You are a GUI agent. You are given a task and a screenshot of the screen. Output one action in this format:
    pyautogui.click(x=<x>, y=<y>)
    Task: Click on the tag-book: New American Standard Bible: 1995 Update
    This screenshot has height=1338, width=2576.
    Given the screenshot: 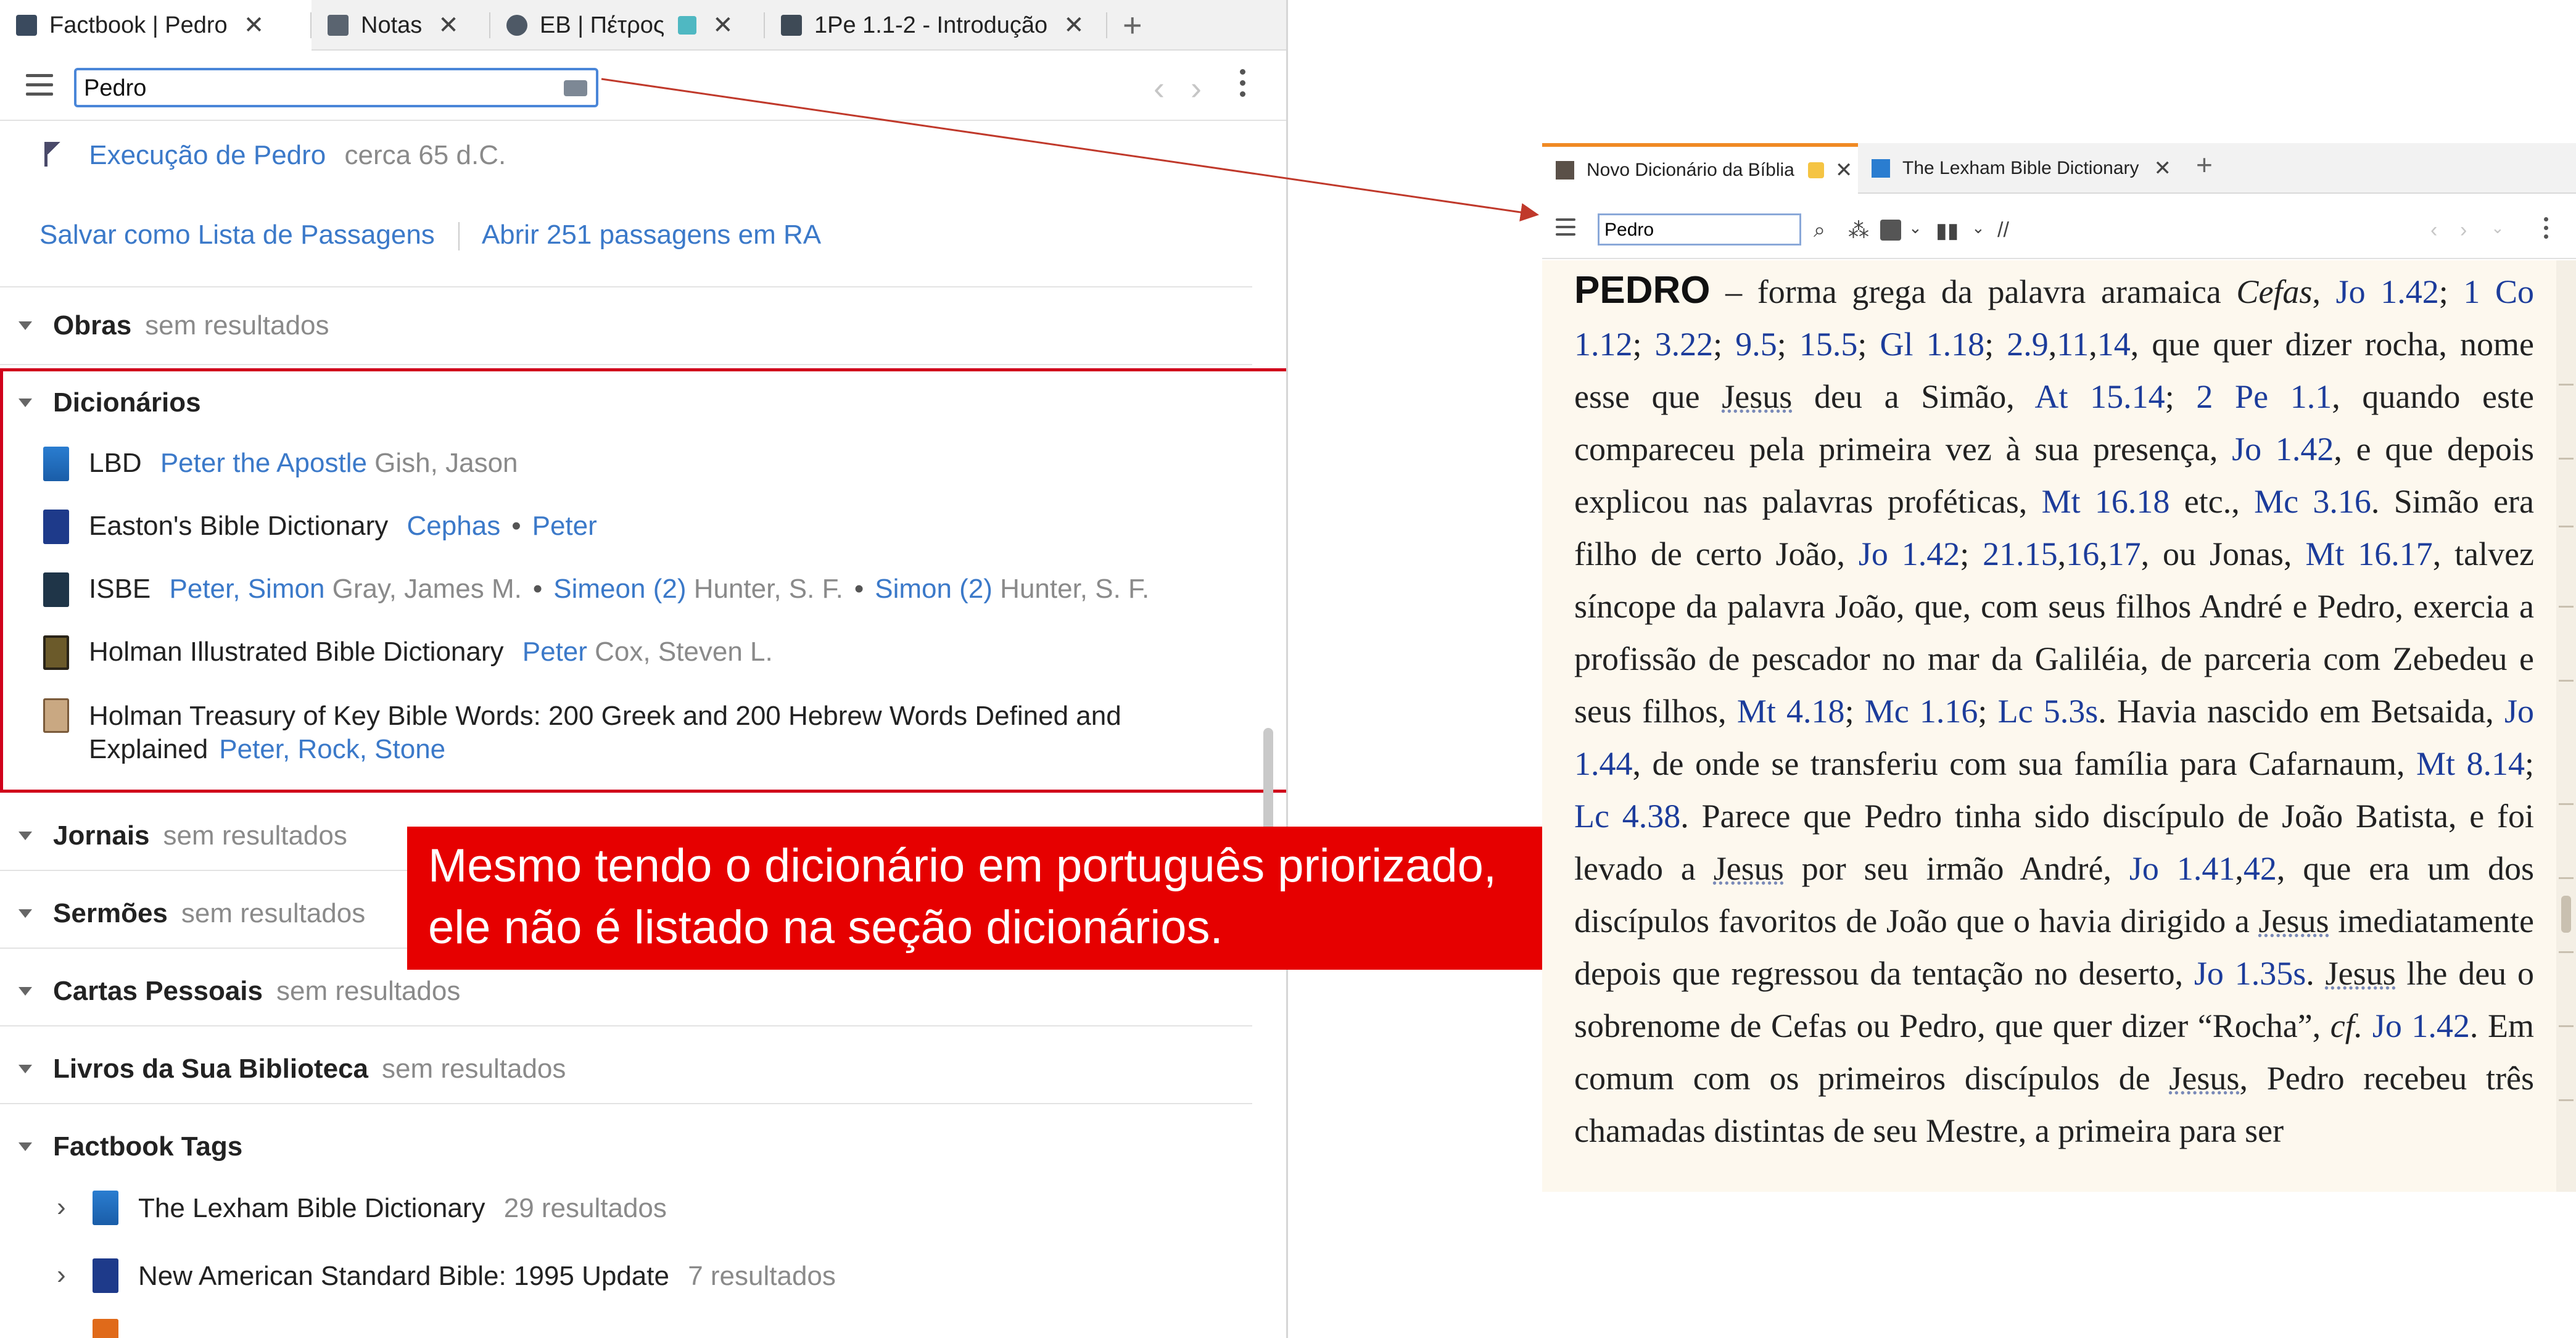 What is the action you would take?
    pyautogui.click(x=403, y=1276)
    